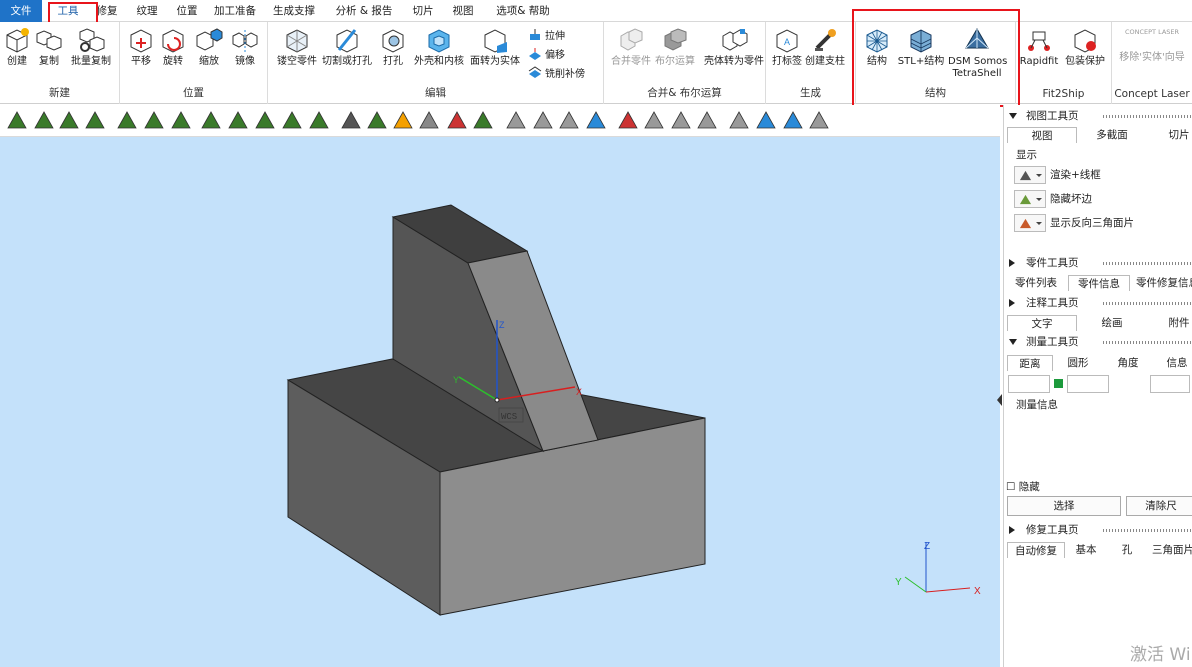 This screenshot has width=1192, height=667. Describe the element at coordinates (439, 47) in the screenshot. I see `shell-core-button: 外壳和内核` at that location.